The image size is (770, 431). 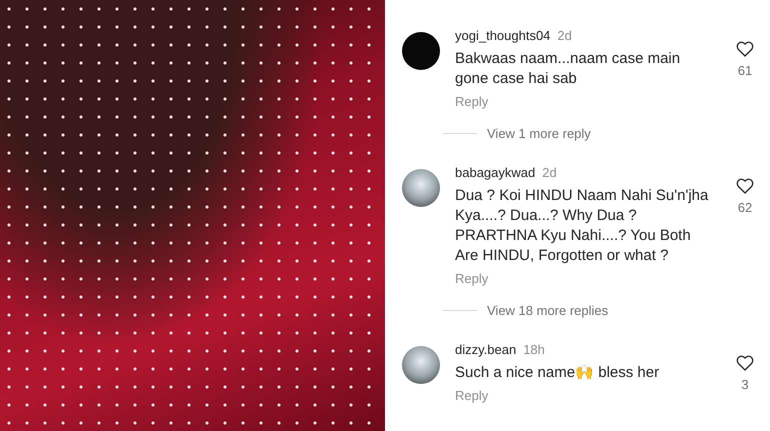 What do you see at coordinates (485, 349) in the screenshot?
I see `username: dizzy.bean` at bounding box center [485, 349].